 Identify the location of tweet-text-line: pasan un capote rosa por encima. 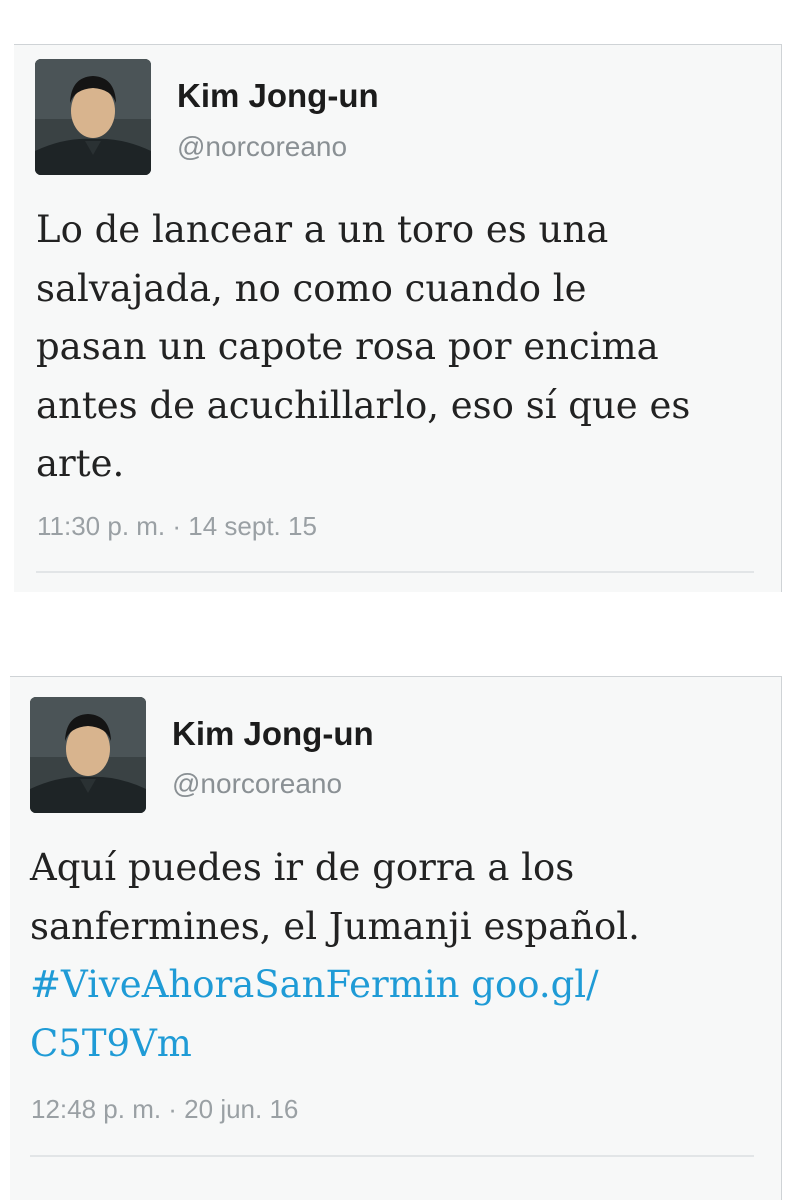
(347, 346).